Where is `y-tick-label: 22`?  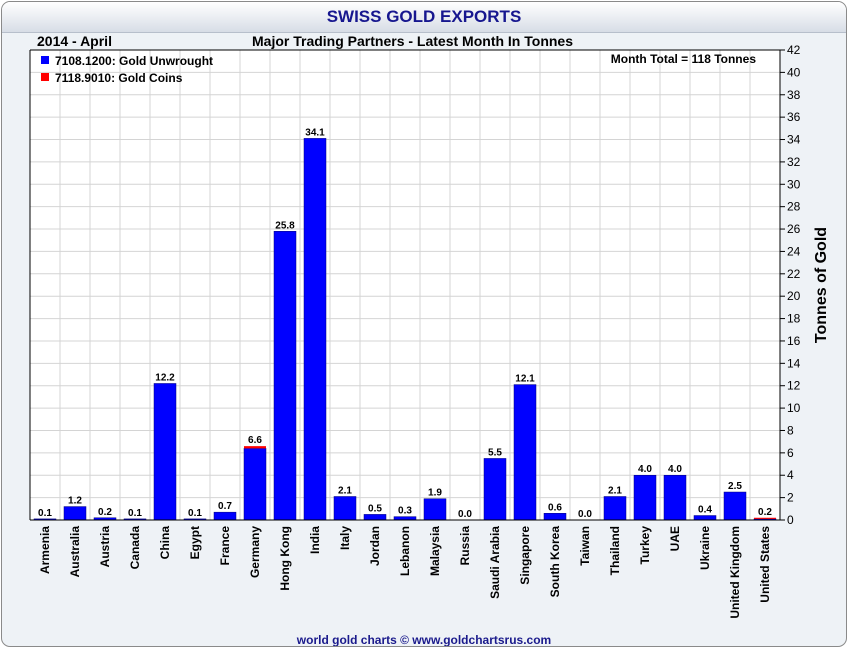 y-tick-label: 22 is located at coordinates (794, 274).